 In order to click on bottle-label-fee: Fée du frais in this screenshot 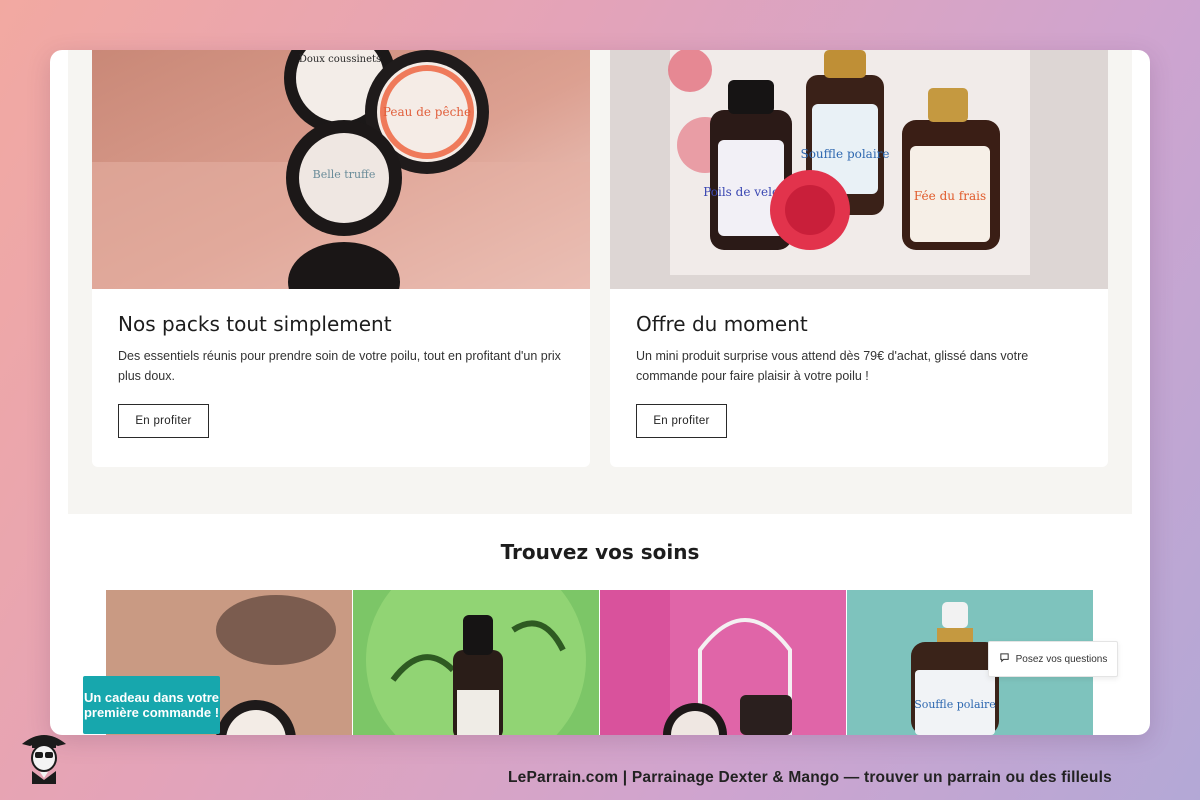, I will do `click(950, 196)`.